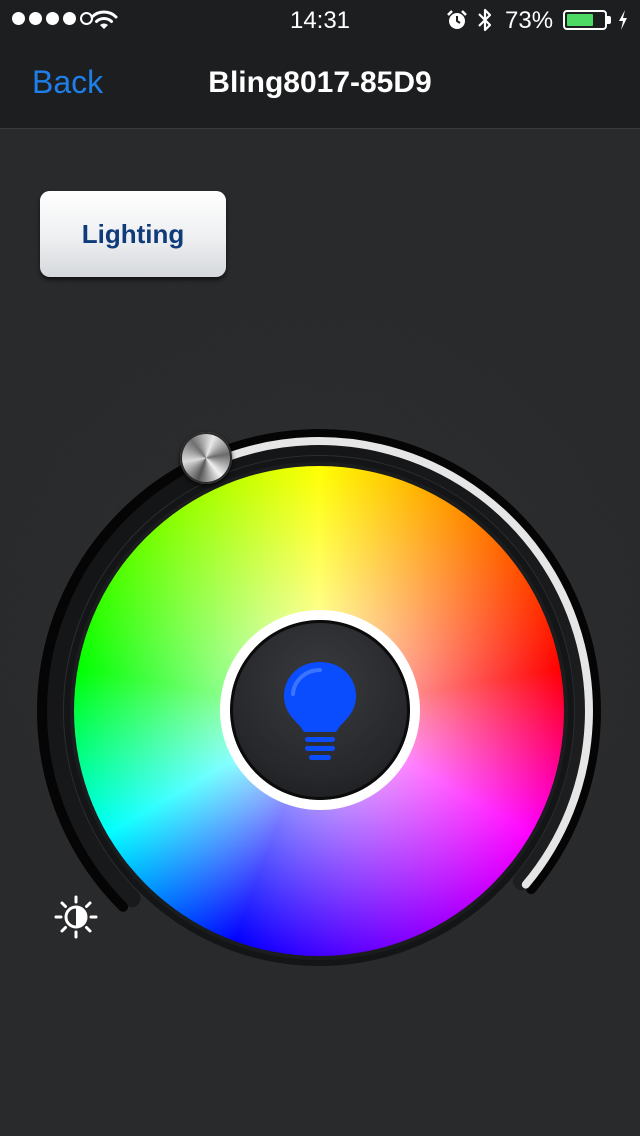 The image size is (640, 1136). What do you see at coordinates (206, 458) in the screenshot?
I see `brightness-knob` at bounding box center [206, 458].